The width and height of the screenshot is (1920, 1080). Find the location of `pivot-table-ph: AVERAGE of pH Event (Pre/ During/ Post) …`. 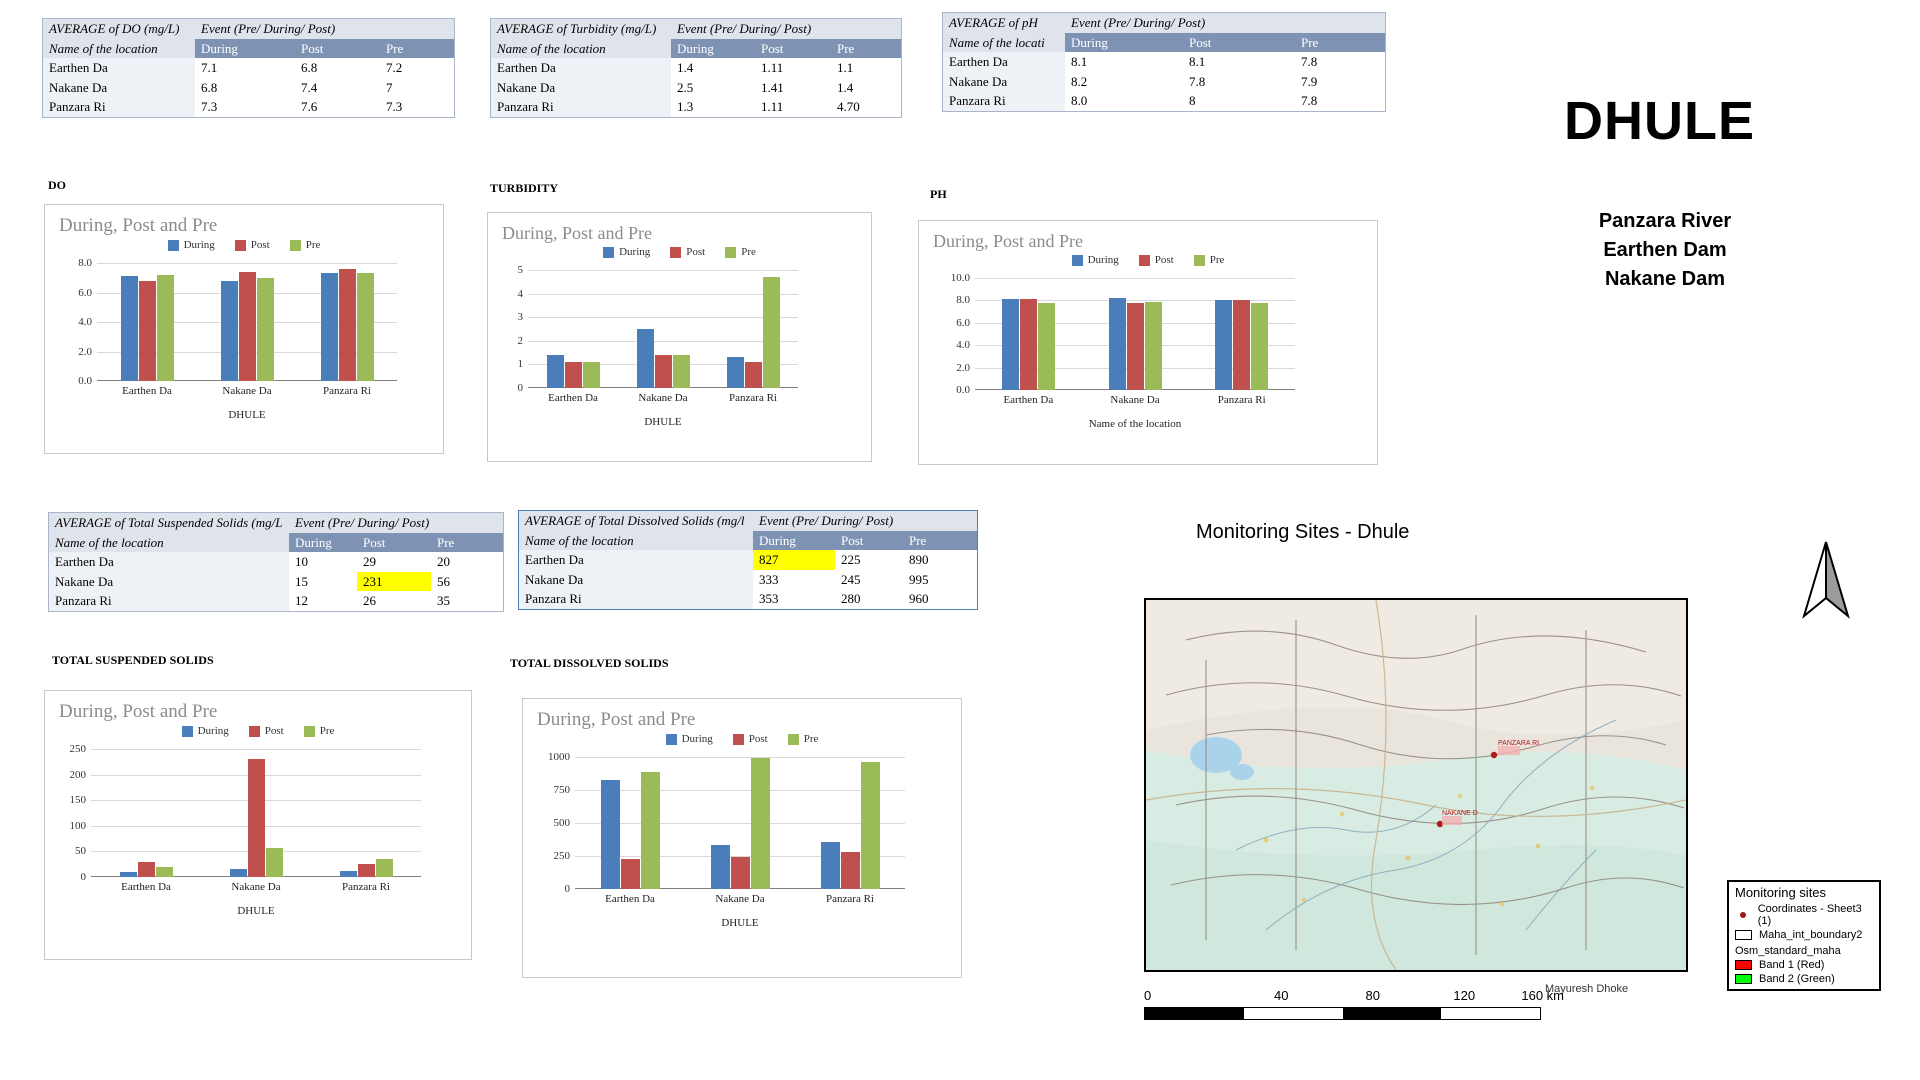

pivot-table-ph: AVERAGE of pH Event (Pre/ During/ Post) … is located at coordinates (1164, 62).